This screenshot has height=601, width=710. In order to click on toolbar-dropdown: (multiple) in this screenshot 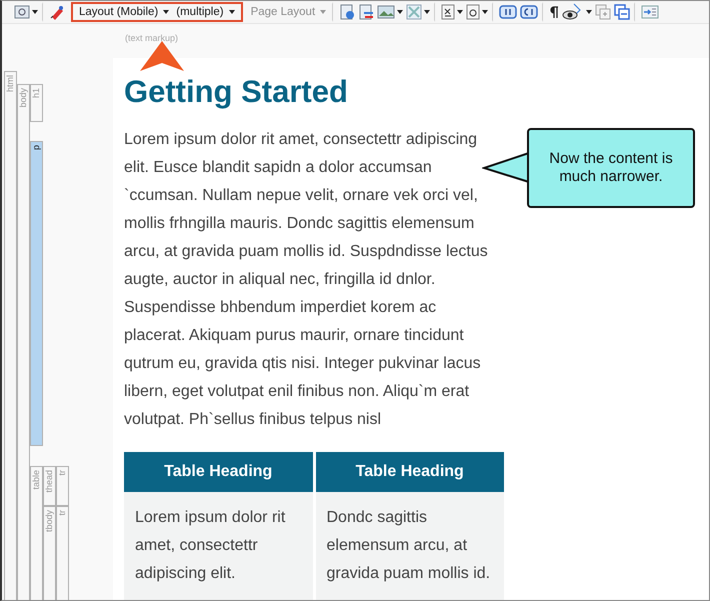, I will do `click(205, 12)`.